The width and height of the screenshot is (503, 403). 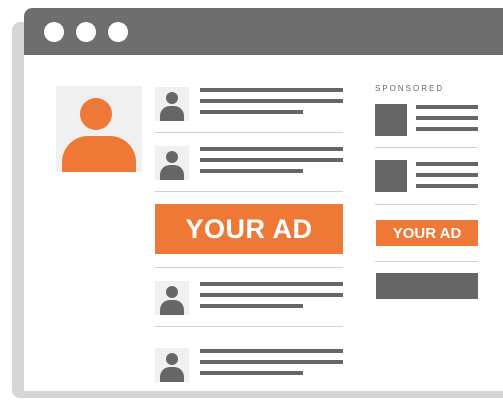 What do you see at coordinates (427, 286) in the screenshot?
I see `sponsored-placeholder-block` at bounding box center [427, 286].